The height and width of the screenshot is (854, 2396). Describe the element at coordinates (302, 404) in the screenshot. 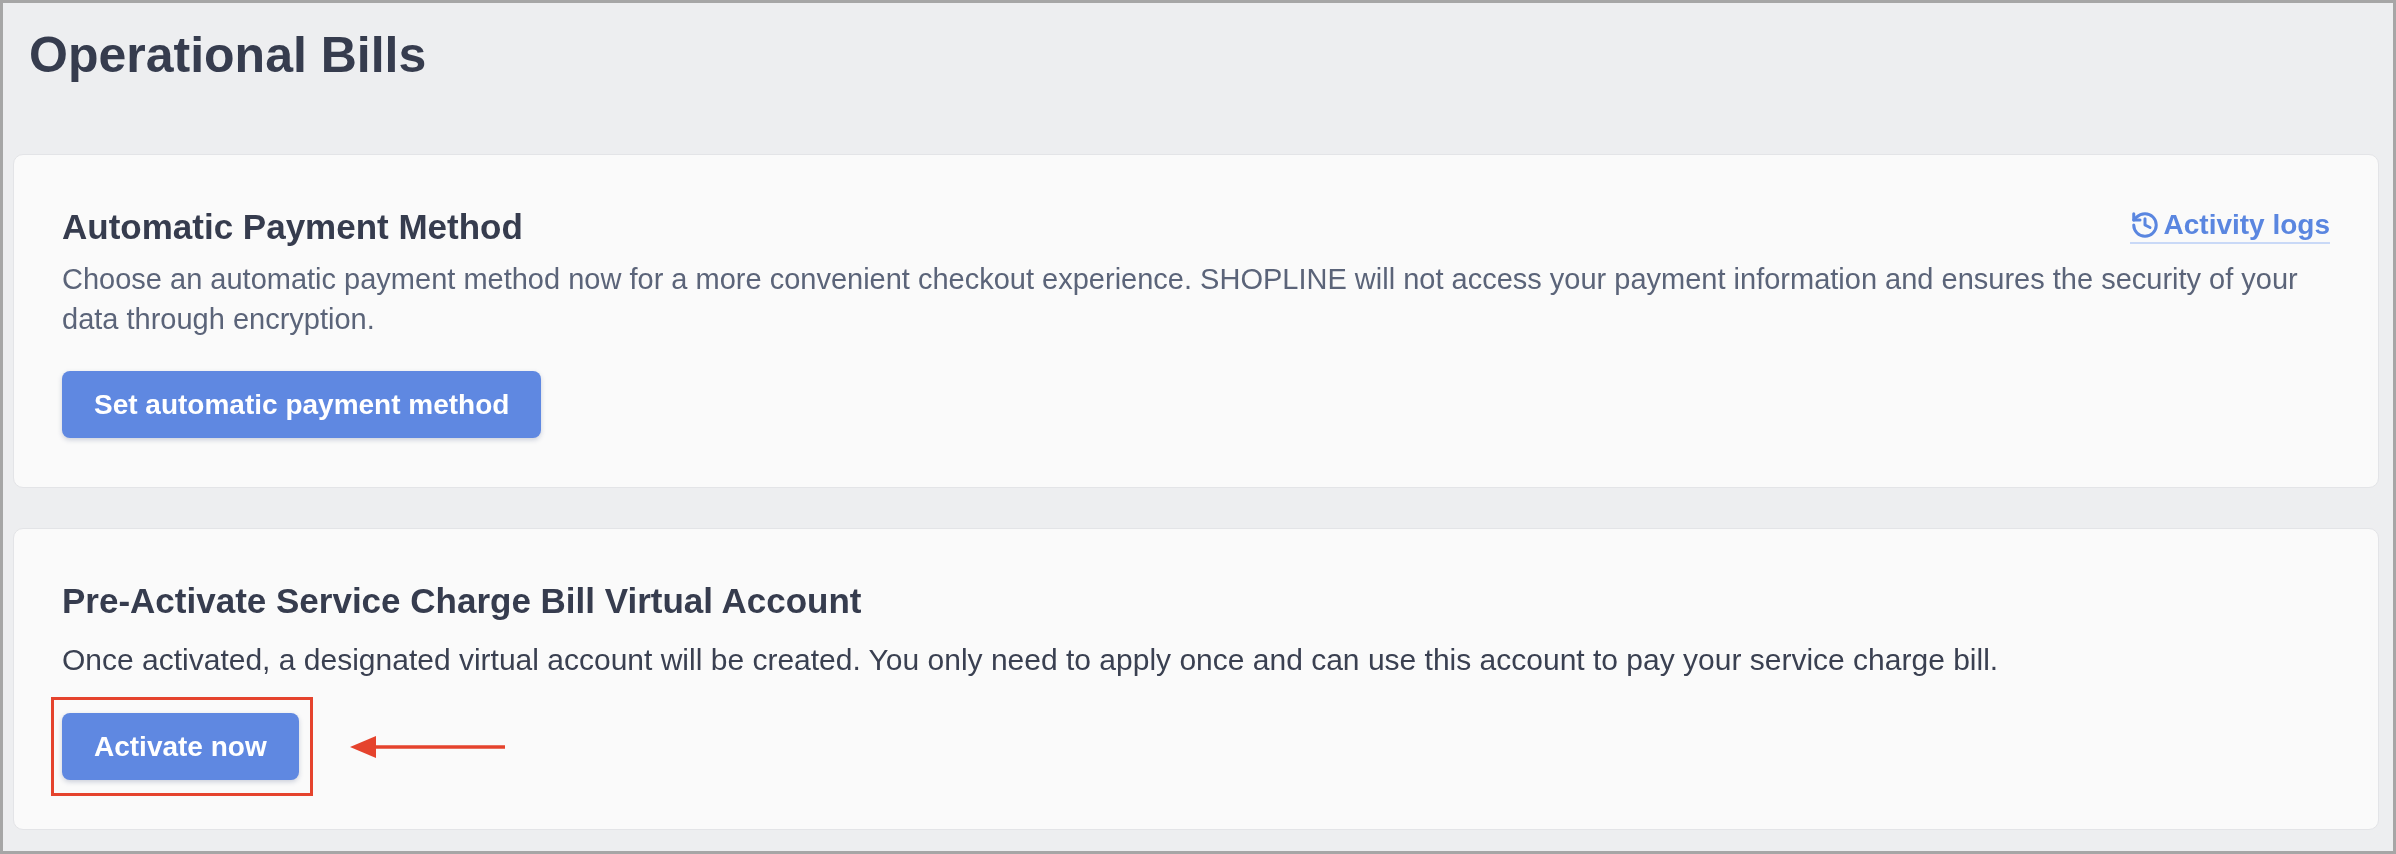

I see `action-button: Set automatic payment method` at that location.